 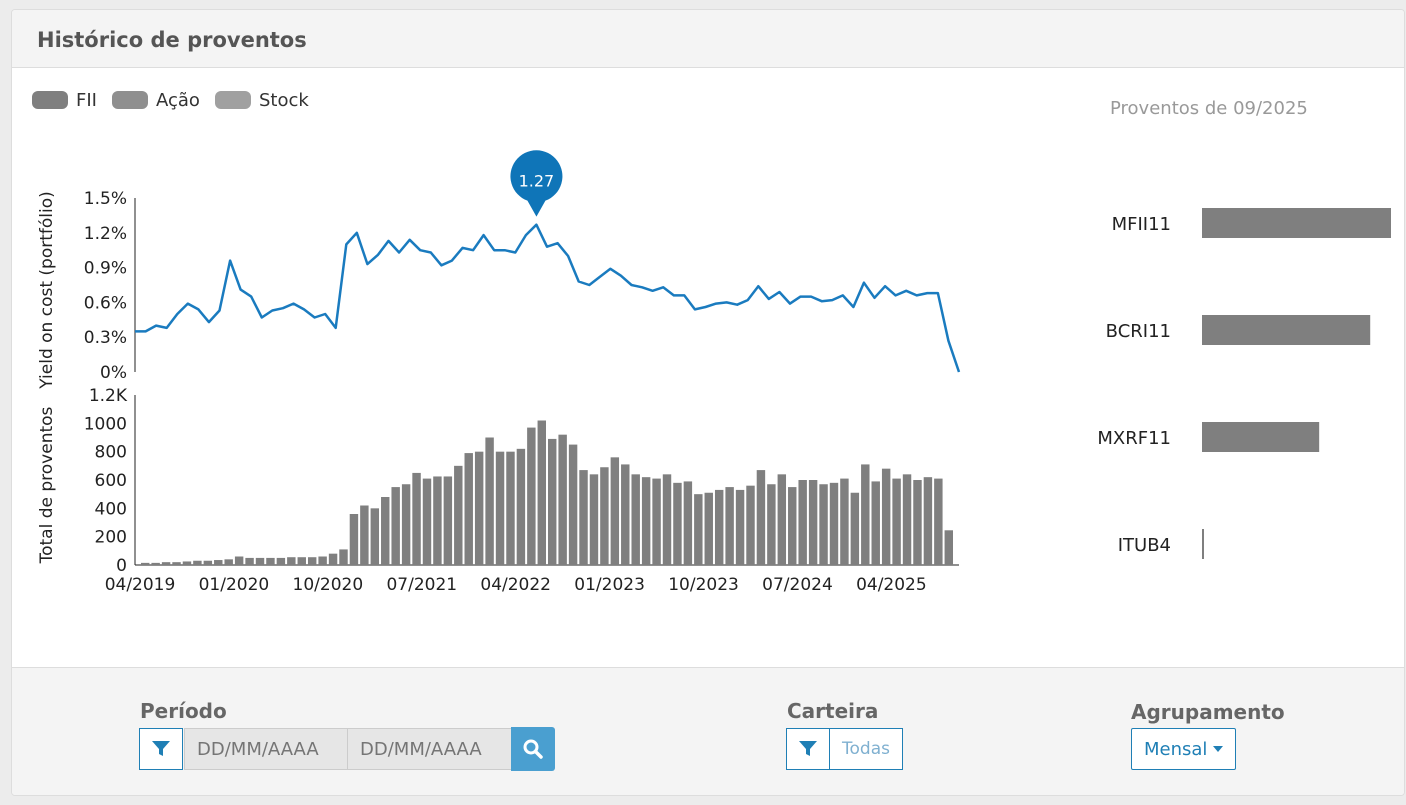 I want to click on bar-y-tick-label: 1000, so click(x=105, y=424).